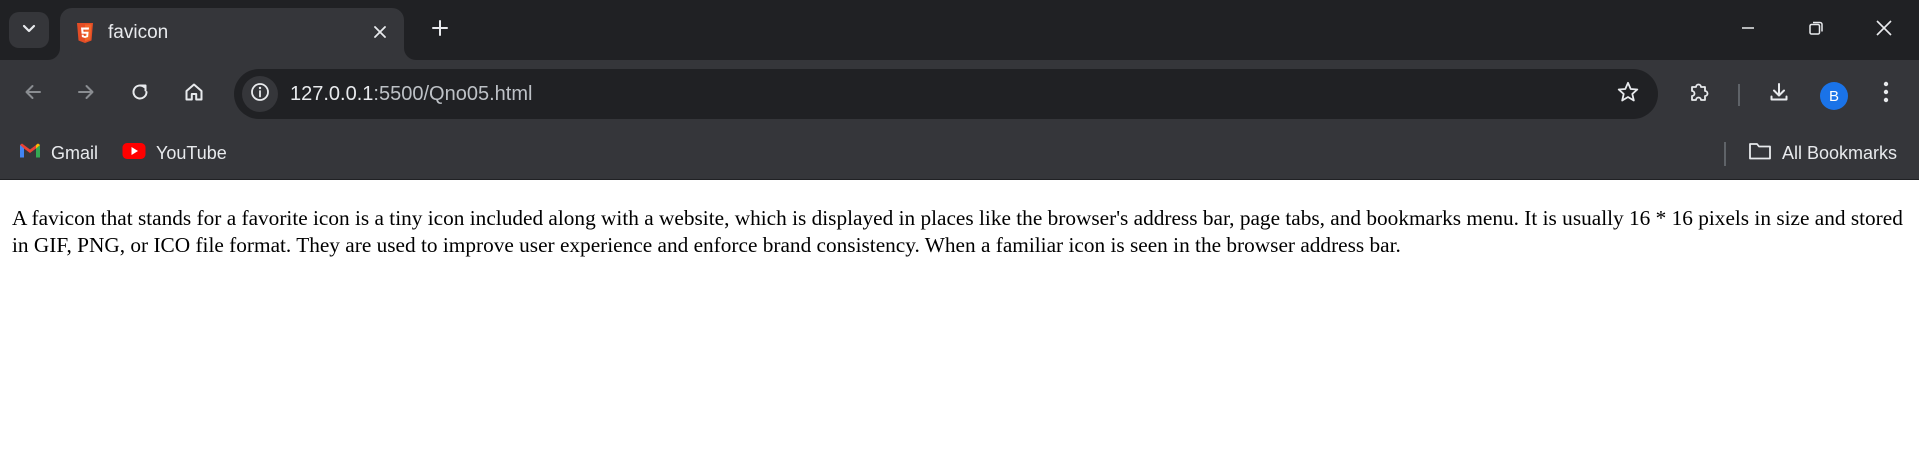 The width and height of the screenshot is (1919, 470). Describe the element at coordinates (1834, 96) in the screenshot. I see `profile-avatar: B` at that location.